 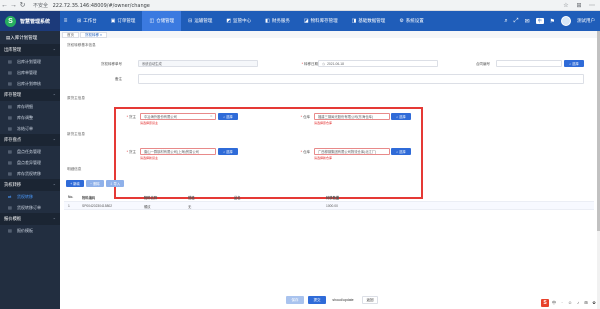 I want to click on contract-no-field, so click(x=529, y=63).